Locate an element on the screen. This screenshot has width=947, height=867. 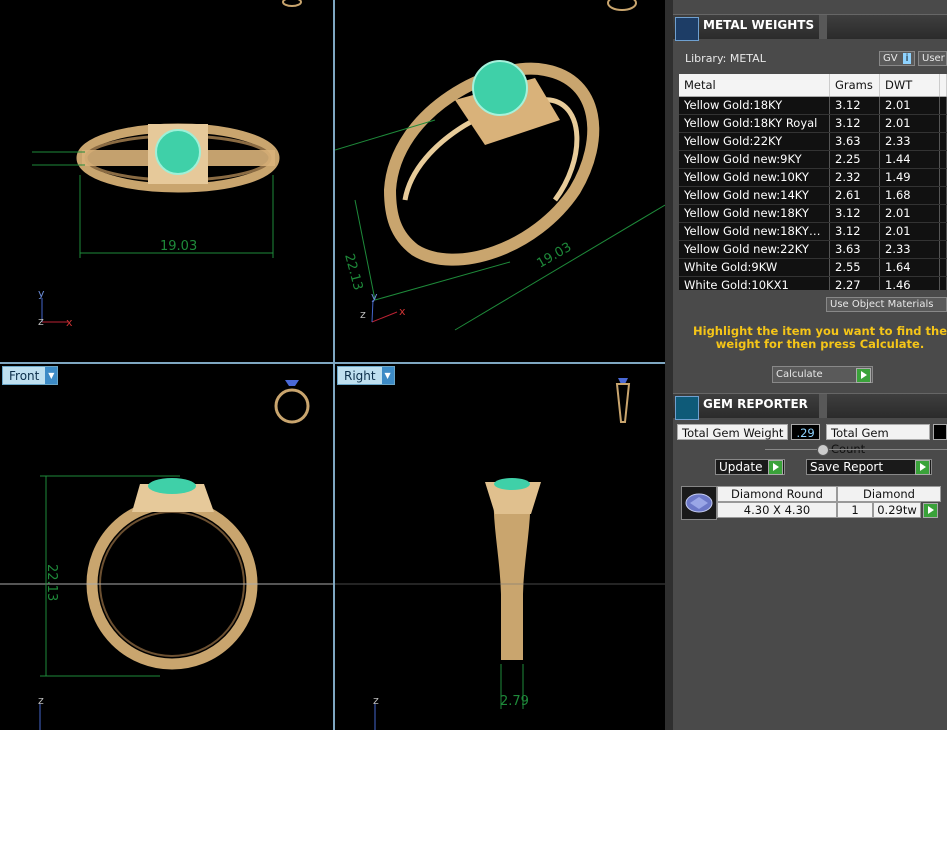
axis-y-label-persp: y is located at coordinates (374, 296).